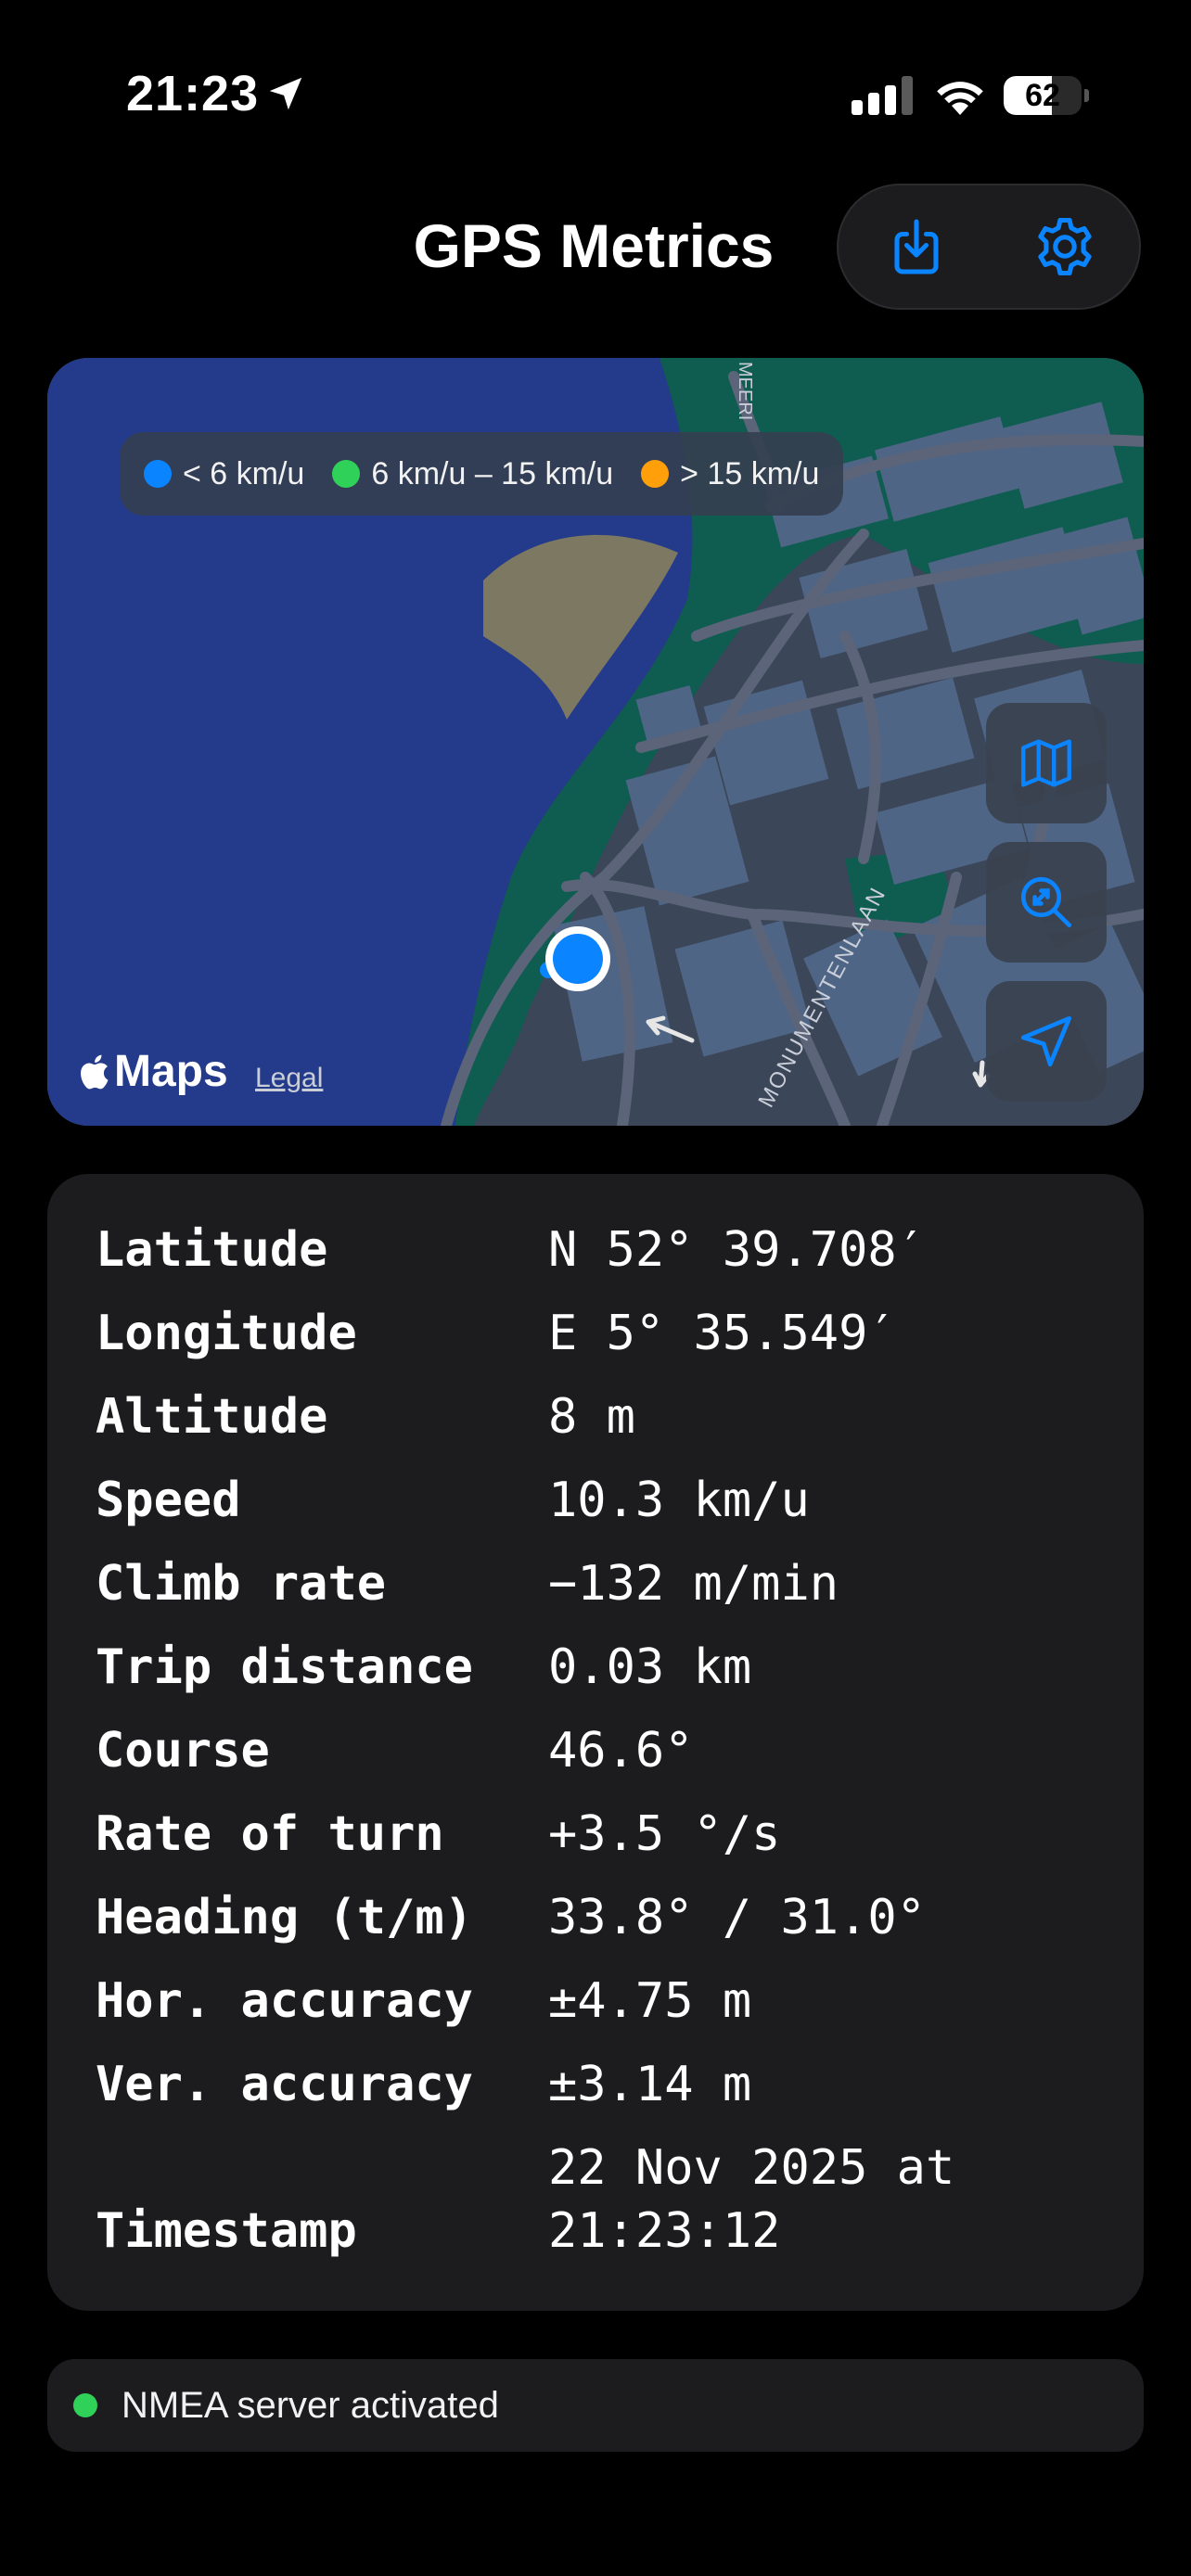 This screenshot has width=1191, height=2576. What do you see at coordinates (85, 2405) in the screenshot?
I see `server-status-dot` at bounding box center [85, 2405].